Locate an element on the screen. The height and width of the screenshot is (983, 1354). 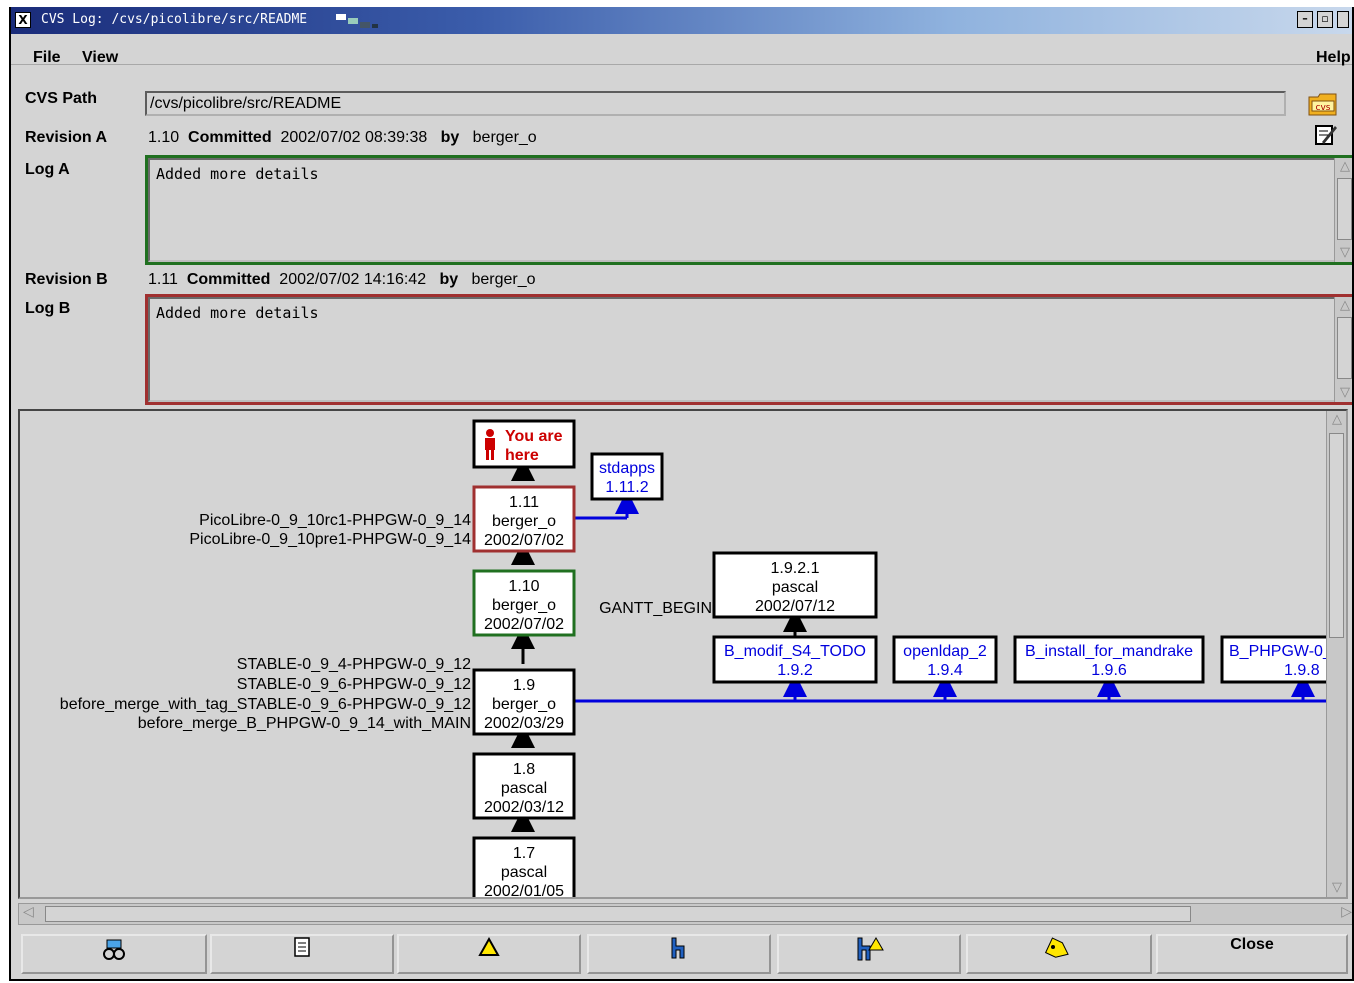
delta-icon is located at coordinates (489, 946).